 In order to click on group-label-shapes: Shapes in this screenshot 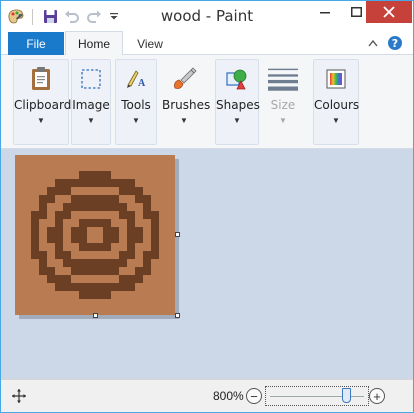, I will do `click(238, 105)`.